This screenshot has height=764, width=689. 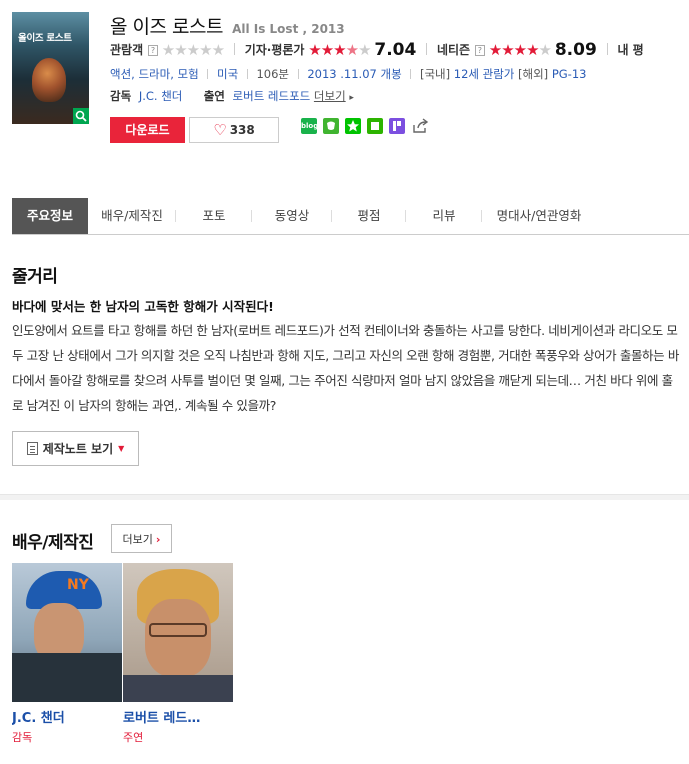 What do you see at coordinates (375, 126) in the screenshot?
I see `square-share-icon` at bounding box center [375, 126].